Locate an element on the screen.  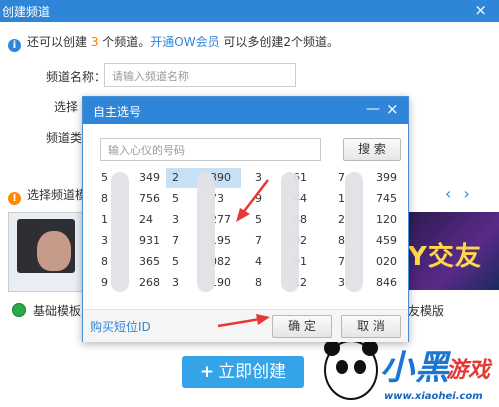
confirm-button: 确 定 is located at coordinates (302, 326).